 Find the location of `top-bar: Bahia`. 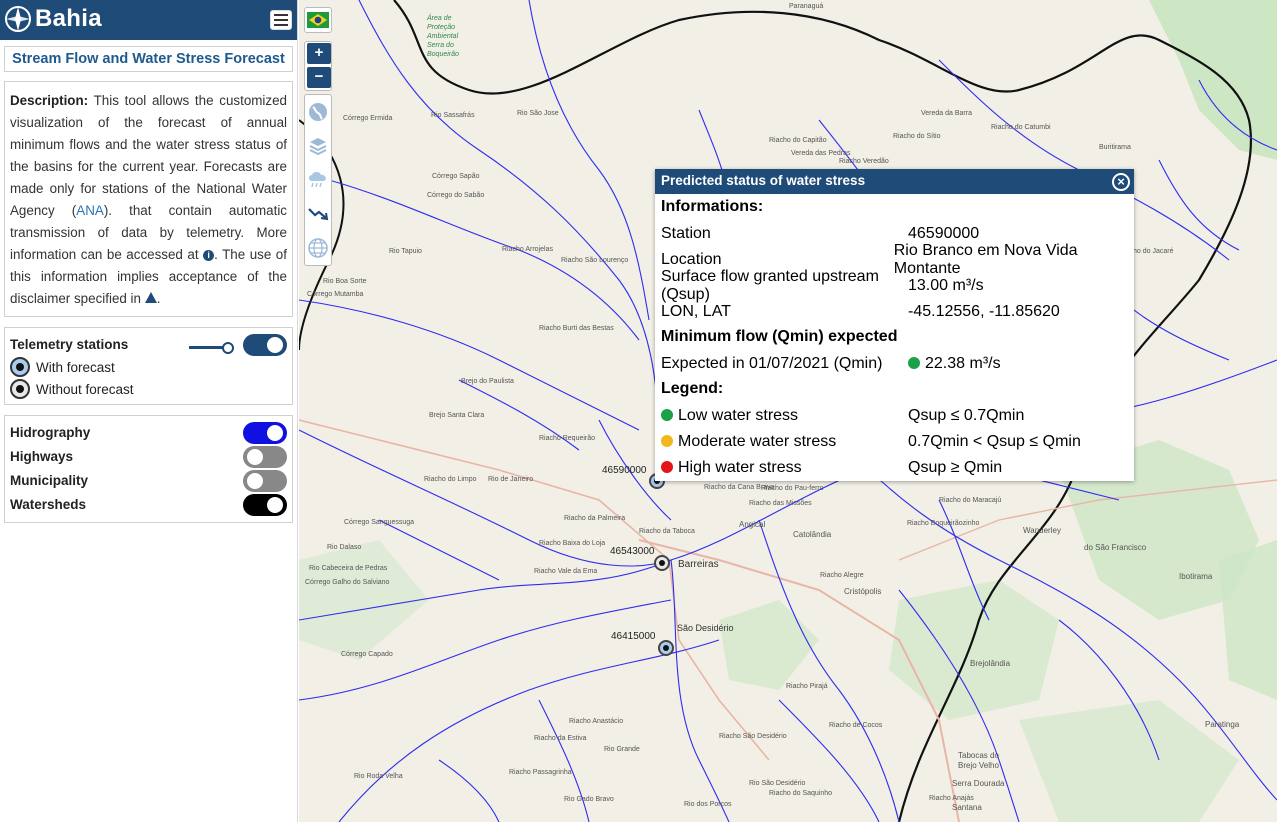

top-bar: Bahia is located at coordinates (148, 20).